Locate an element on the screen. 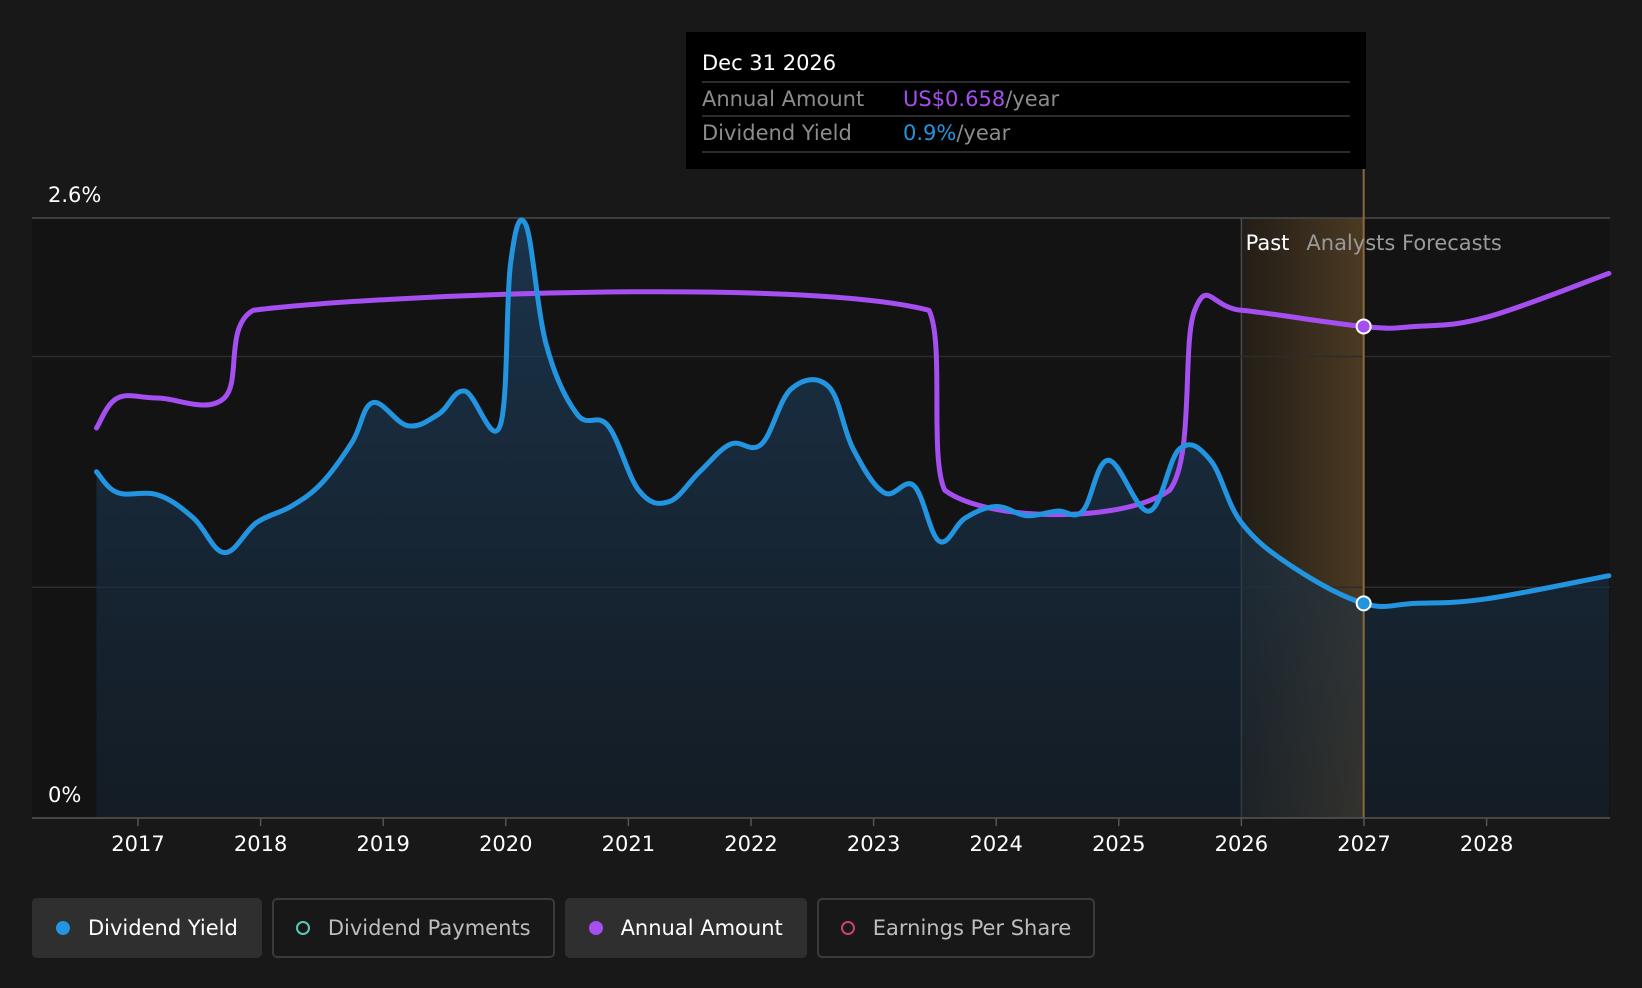  x-tick-label: 2027 is located at coordinates (1363, 844).